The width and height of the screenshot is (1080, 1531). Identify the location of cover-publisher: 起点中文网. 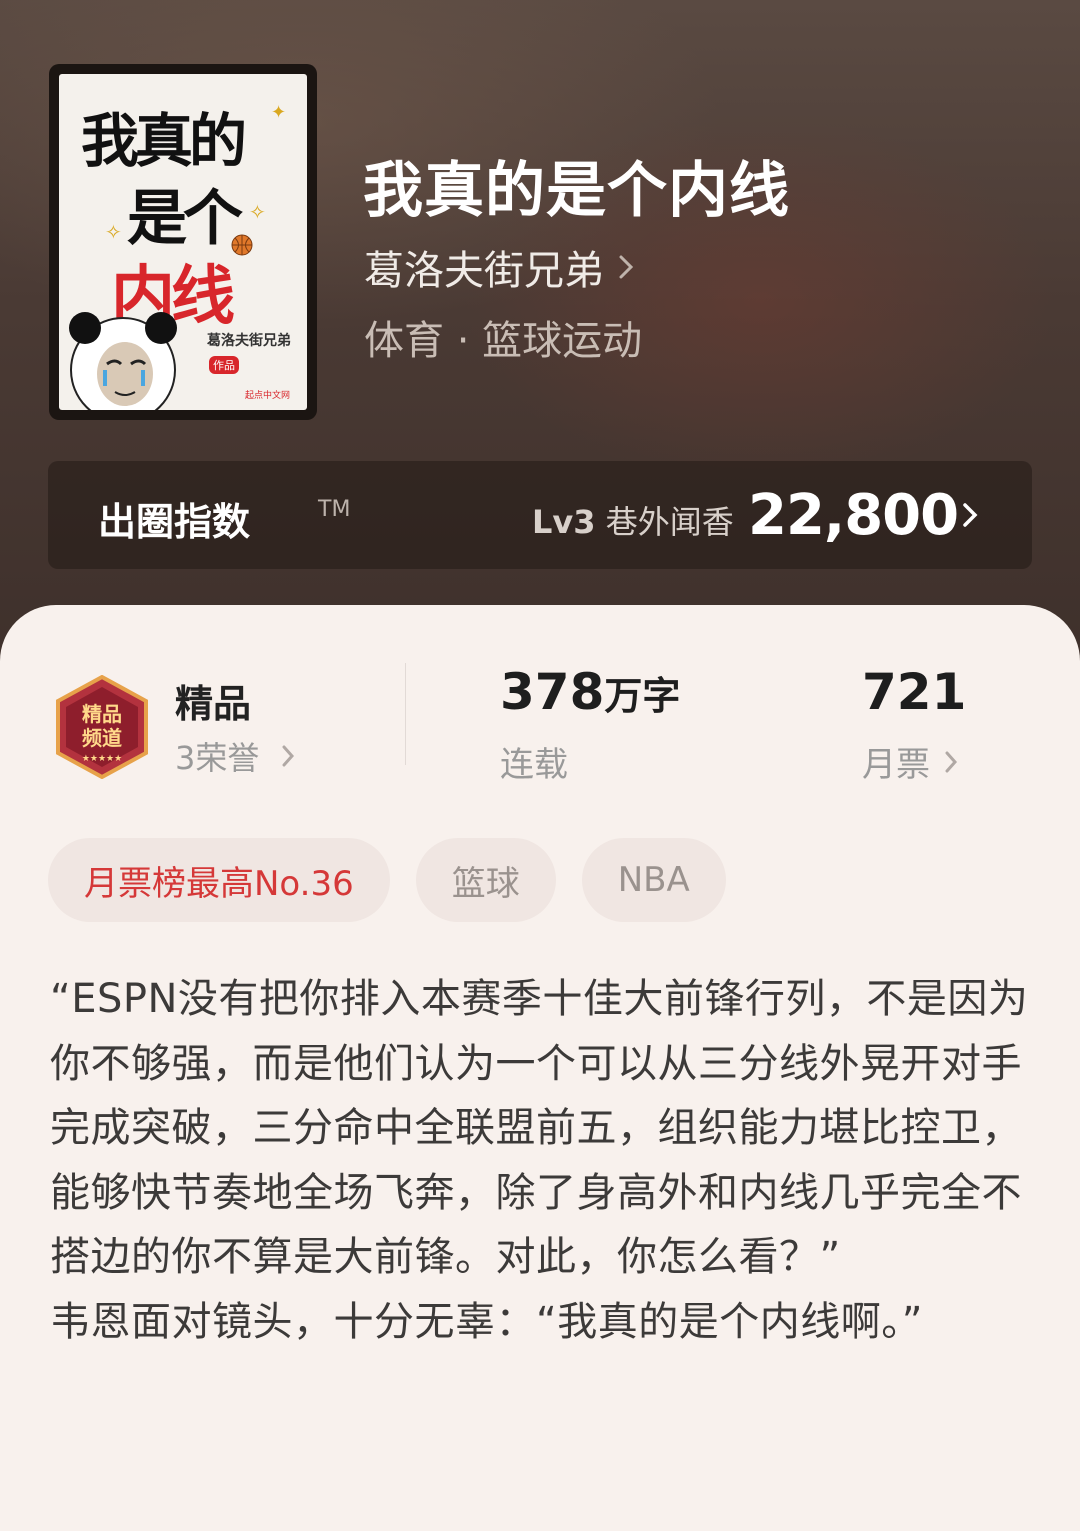
(268, 396).